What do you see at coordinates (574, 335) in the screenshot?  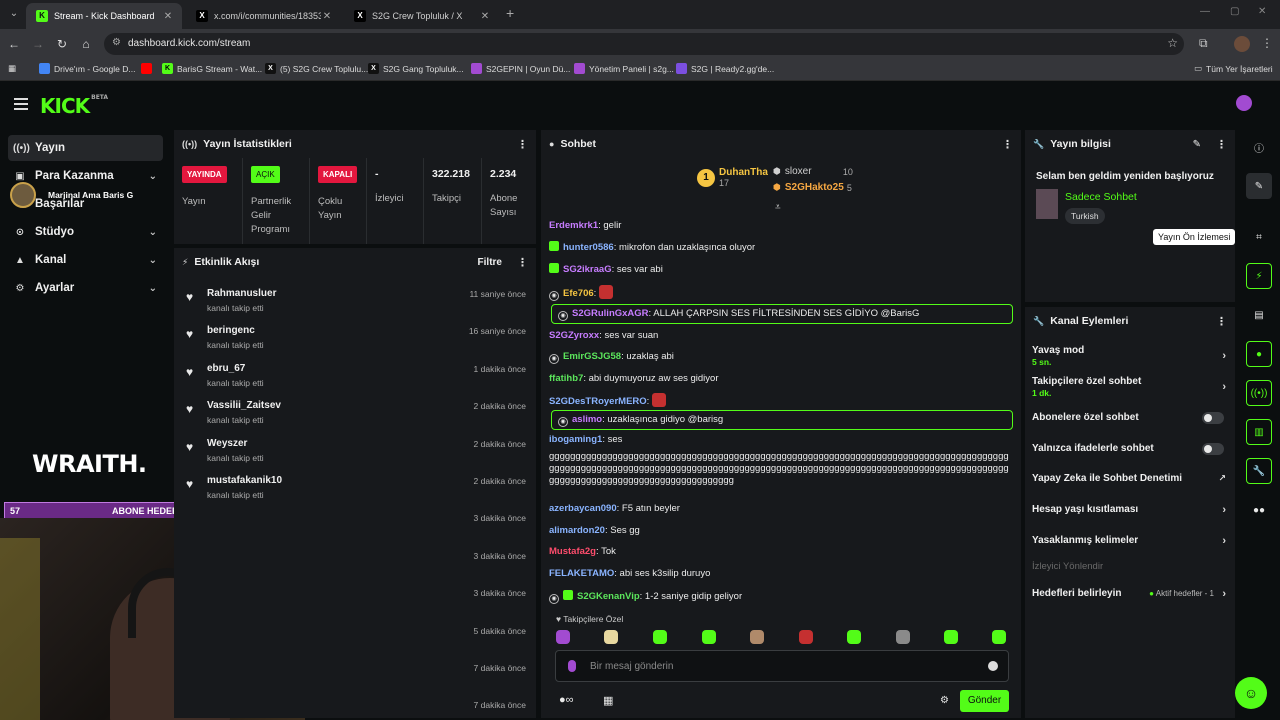 I see `chat-username: S2GZyroxx` at bounding box center [574, 335].